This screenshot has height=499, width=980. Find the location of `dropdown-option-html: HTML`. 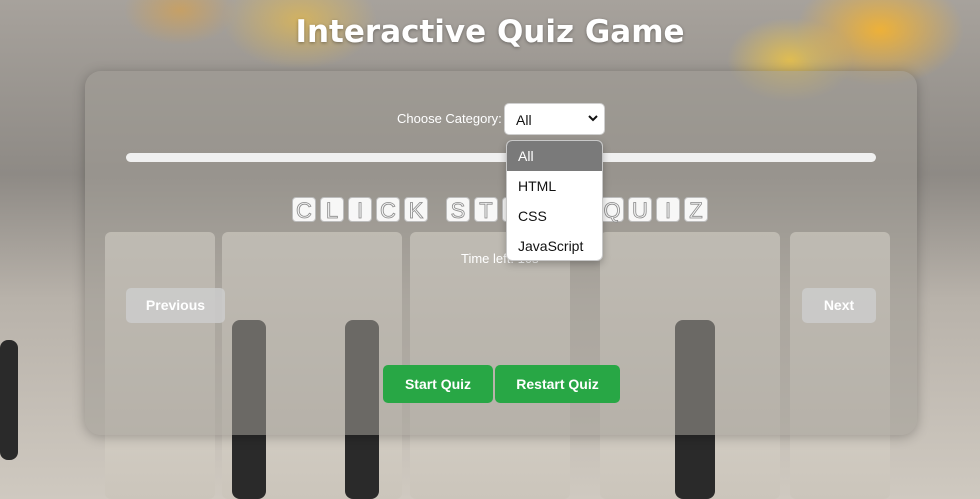

dropdown-option-html: HTML is located at coordinates (554, 186).